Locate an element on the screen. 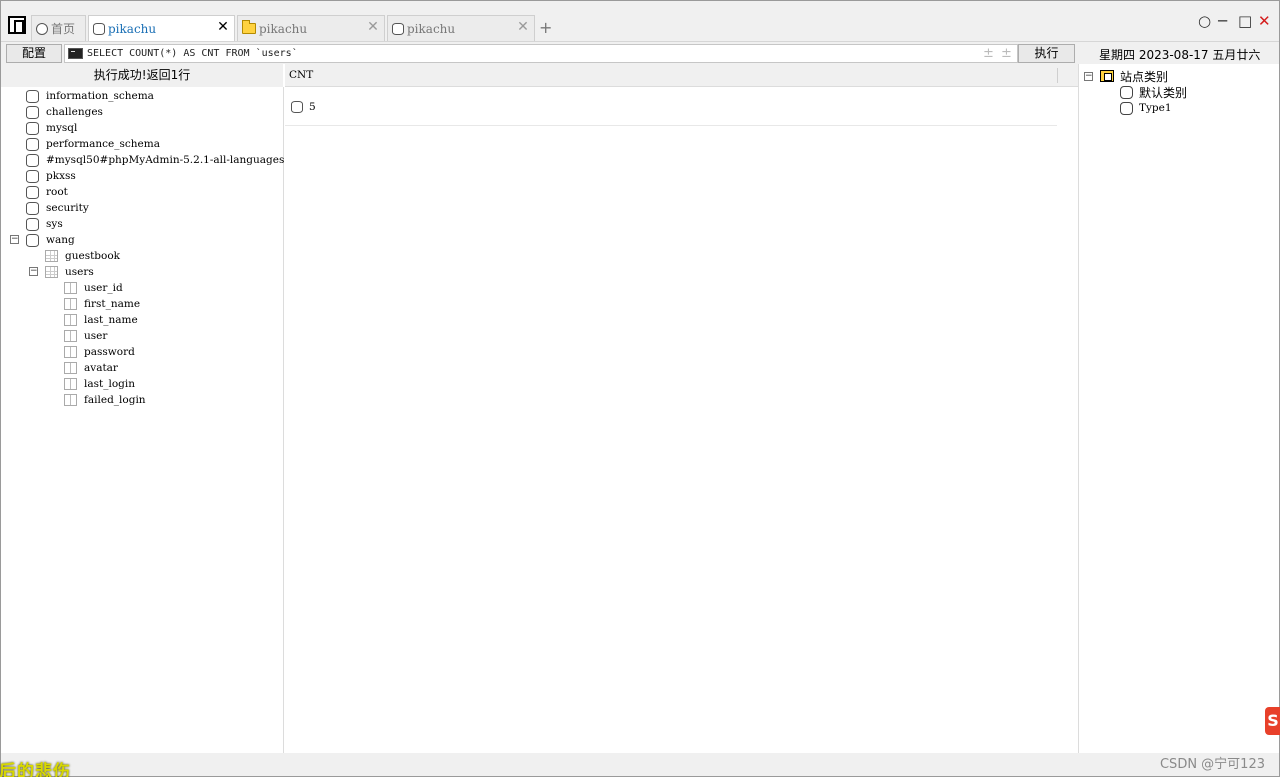  watermark-text: CSDN @宁可123 is located at coordinates (1212, 764).